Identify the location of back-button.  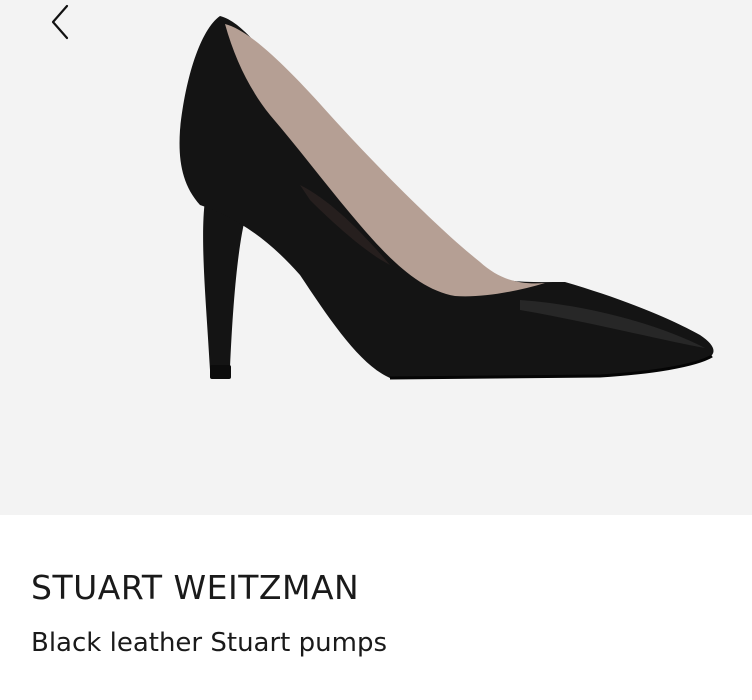
(60, 22).